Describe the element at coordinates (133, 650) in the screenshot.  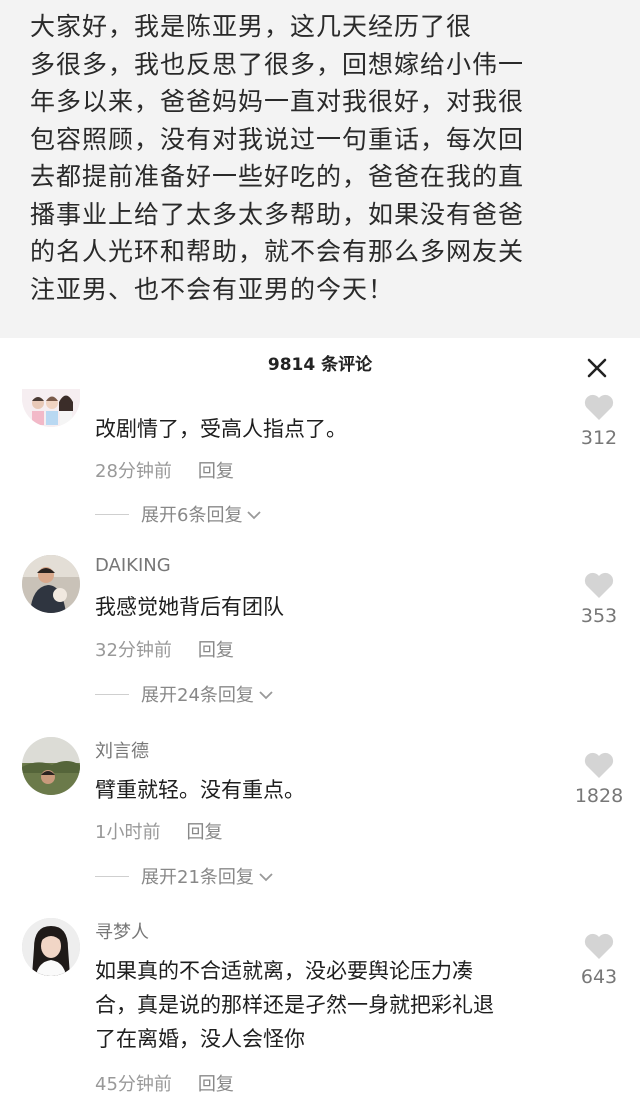
I see `comment-time: 32分钟前` at that location.